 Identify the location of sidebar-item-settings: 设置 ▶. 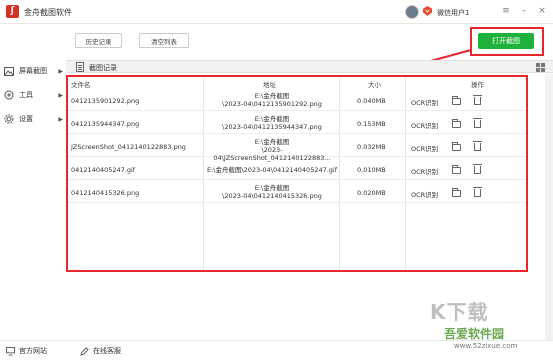
(33, 119).